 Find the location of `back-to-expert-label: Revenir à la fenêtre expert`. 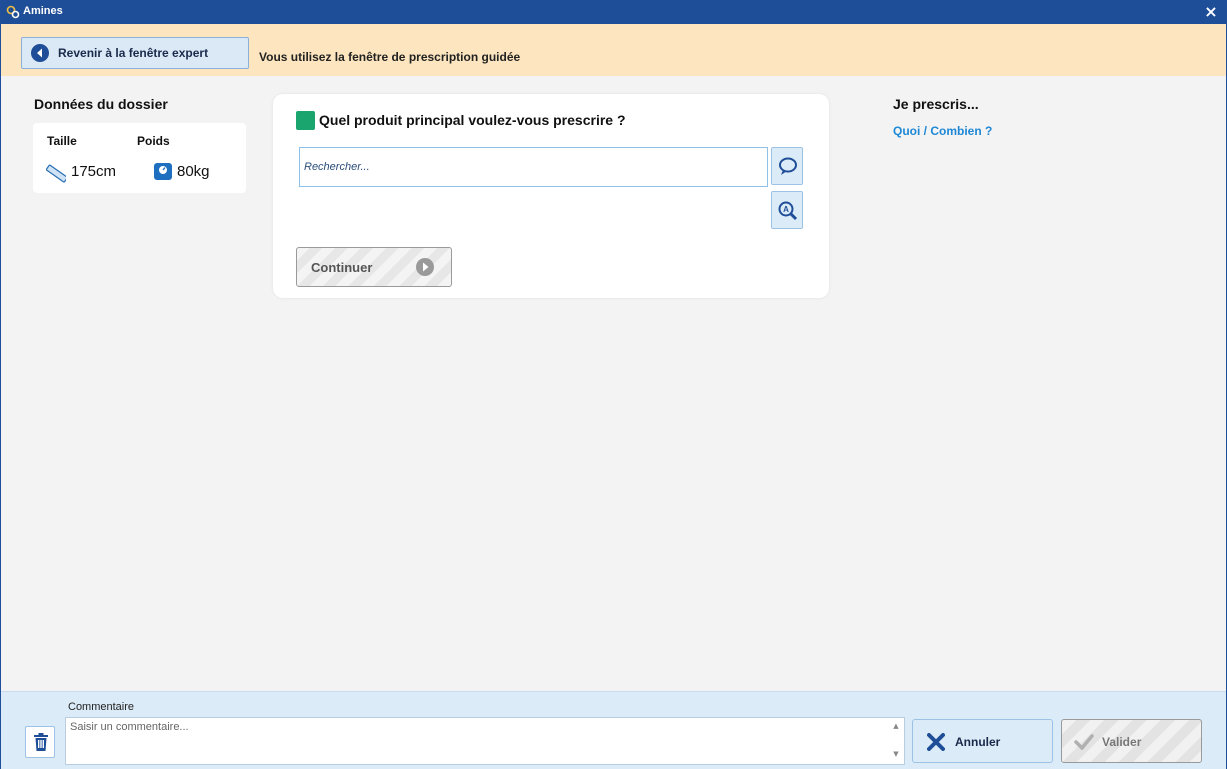

back-to-expert-label: Revenir à la fenêtre expert is located at coordinates (133, 53).